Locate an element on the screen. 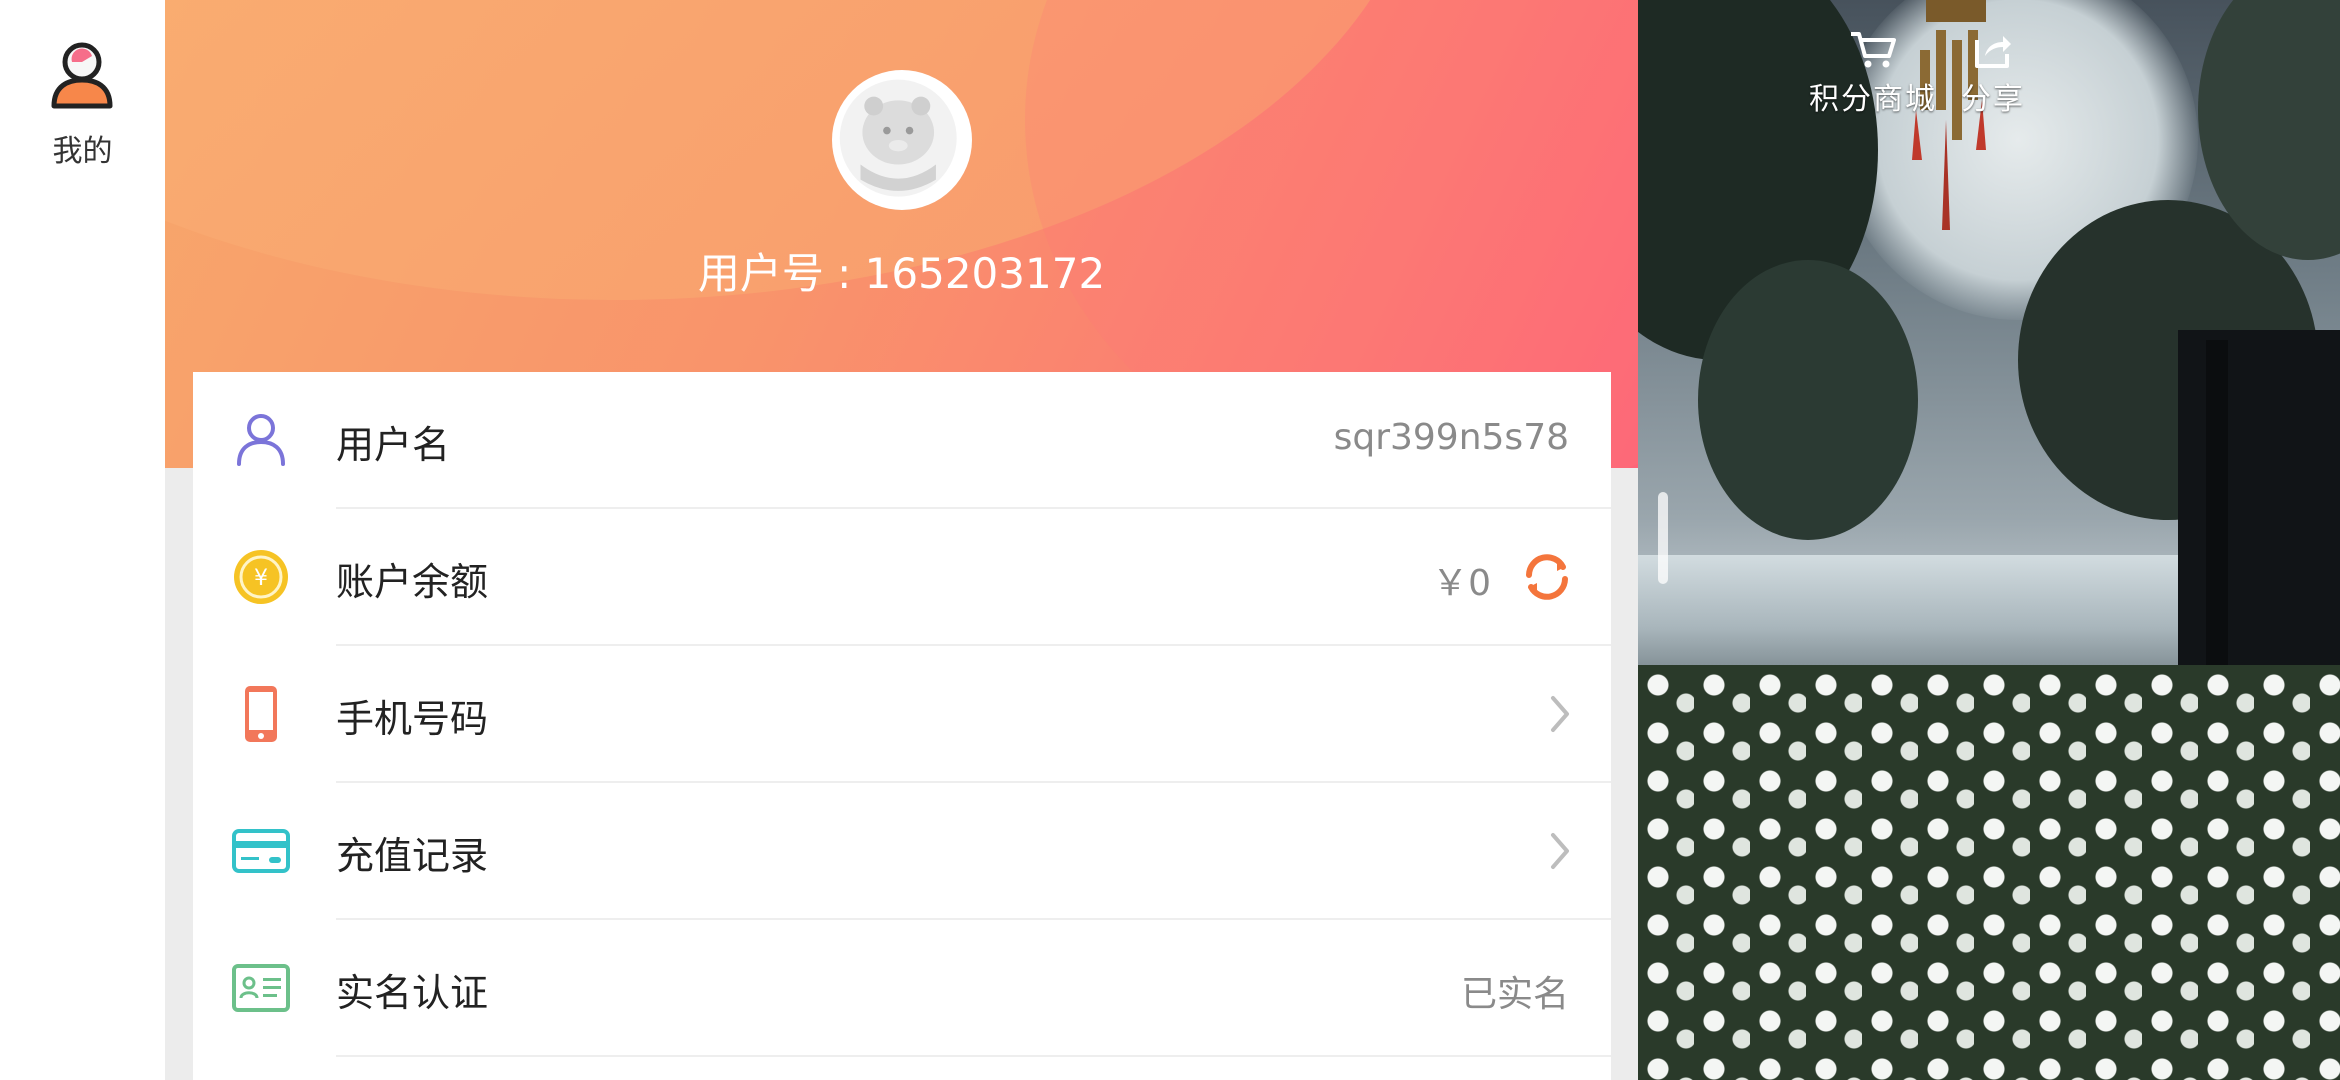 The width and height of the screenshot is (2340, 1080). row-recharge-label: 充值记录 is located at coordinates (412, 856).